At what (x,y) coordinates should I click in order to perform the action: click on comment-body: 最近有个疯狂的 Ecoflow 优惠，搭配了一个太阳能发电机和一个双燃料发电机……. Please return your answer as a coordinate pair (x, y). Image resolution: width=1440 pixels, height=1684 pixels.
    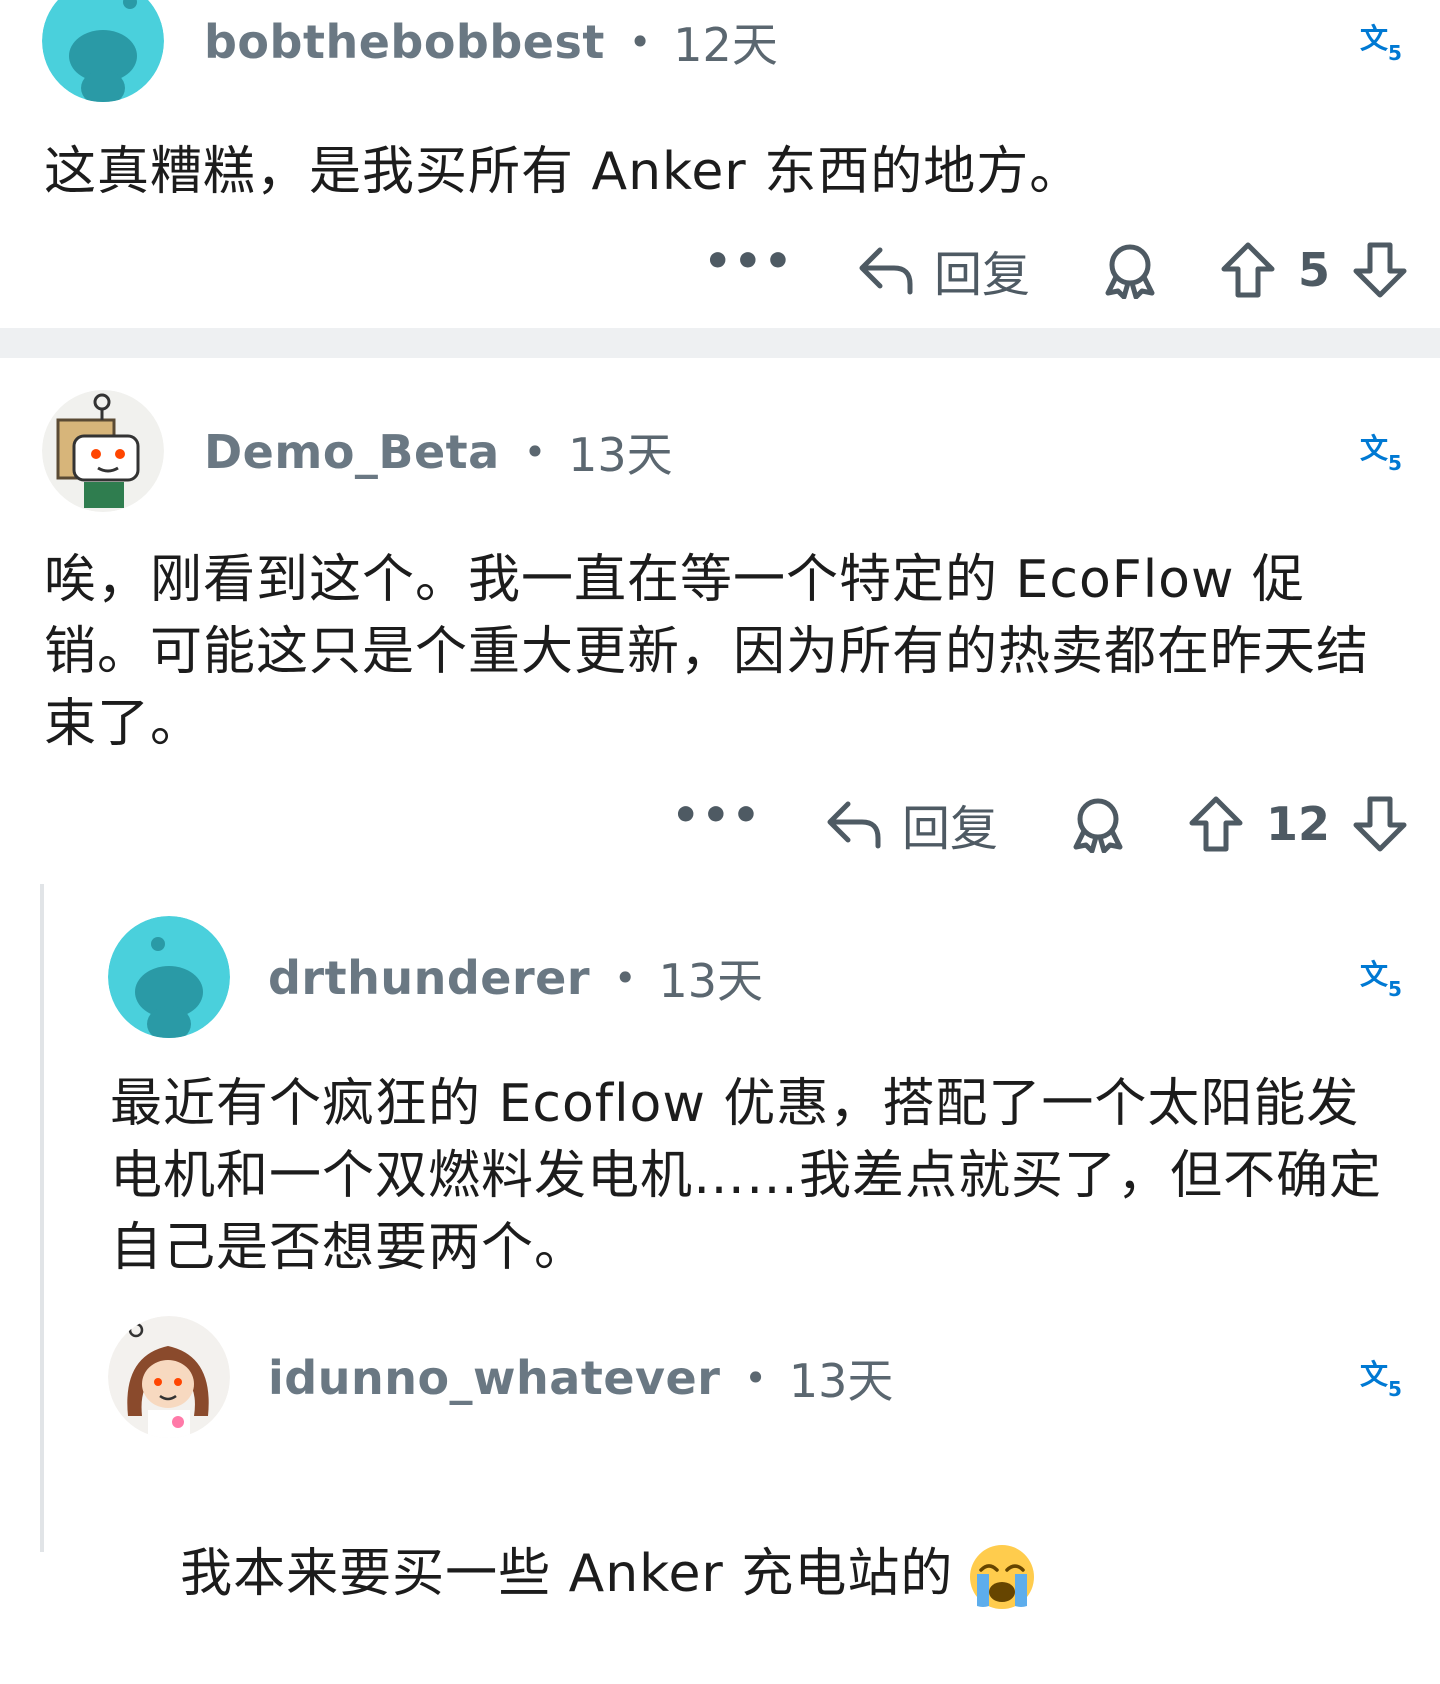
    Looking at the image, I should click on (746, 1176).